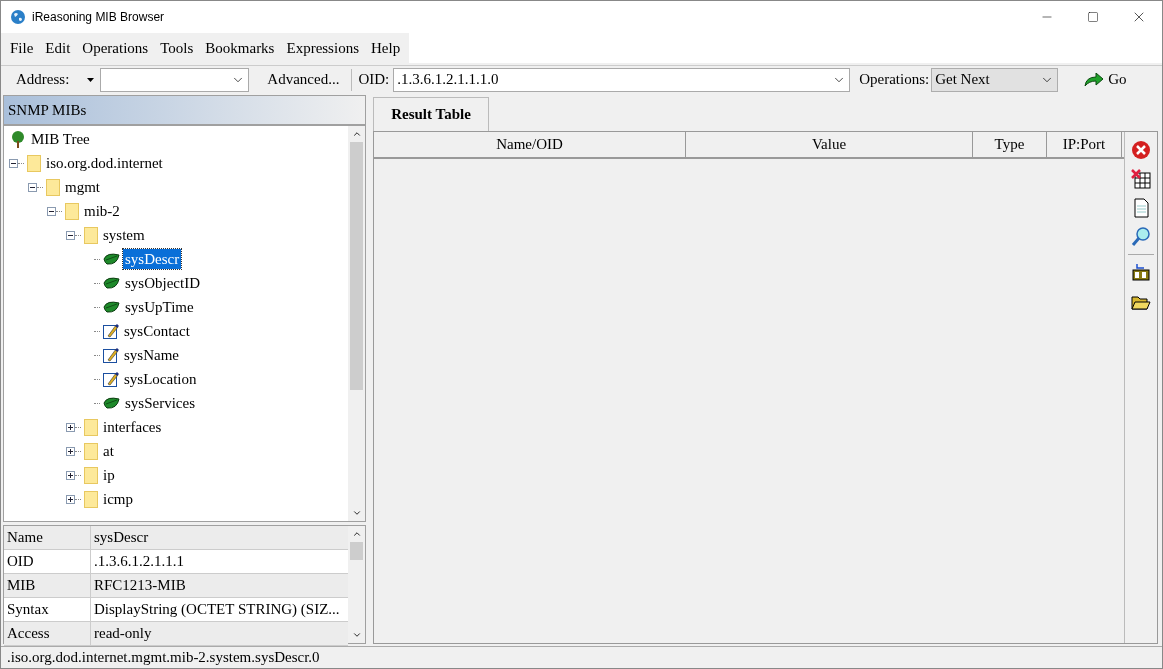  What do you see at coordinates (139, 562) in the screenshot?
I see `property-value: .1.3.6.1.2.1.1.1` at bounding box center [139, 562].